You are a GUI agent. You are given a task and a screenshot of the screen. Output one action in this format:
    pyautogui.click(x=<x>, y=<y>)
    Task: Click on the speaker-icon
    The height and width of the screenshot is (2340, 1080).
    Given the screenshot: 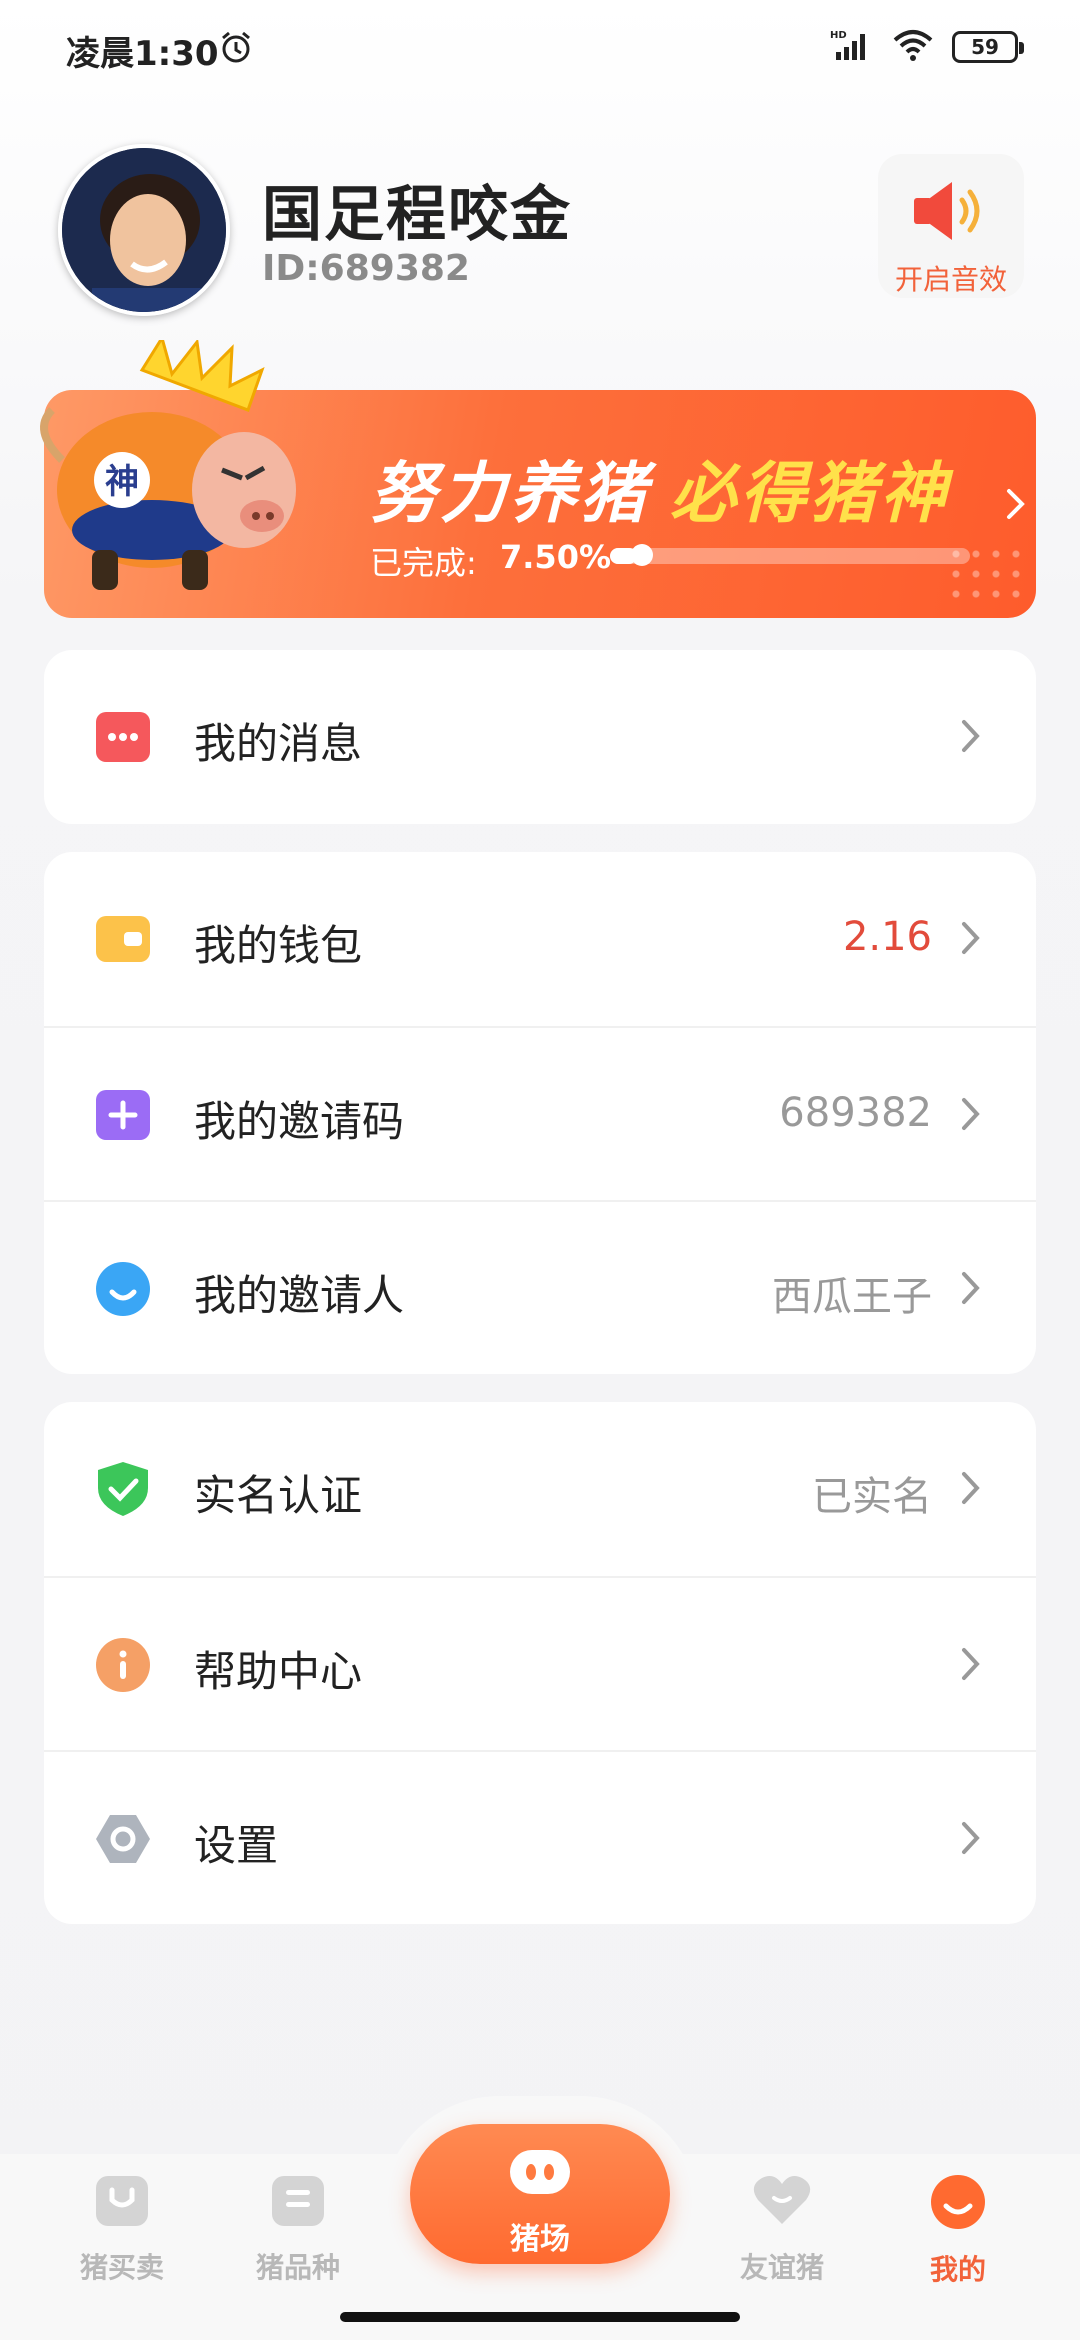 What is the action you would take?
    pyautogui.click(x=947, y=211)
    